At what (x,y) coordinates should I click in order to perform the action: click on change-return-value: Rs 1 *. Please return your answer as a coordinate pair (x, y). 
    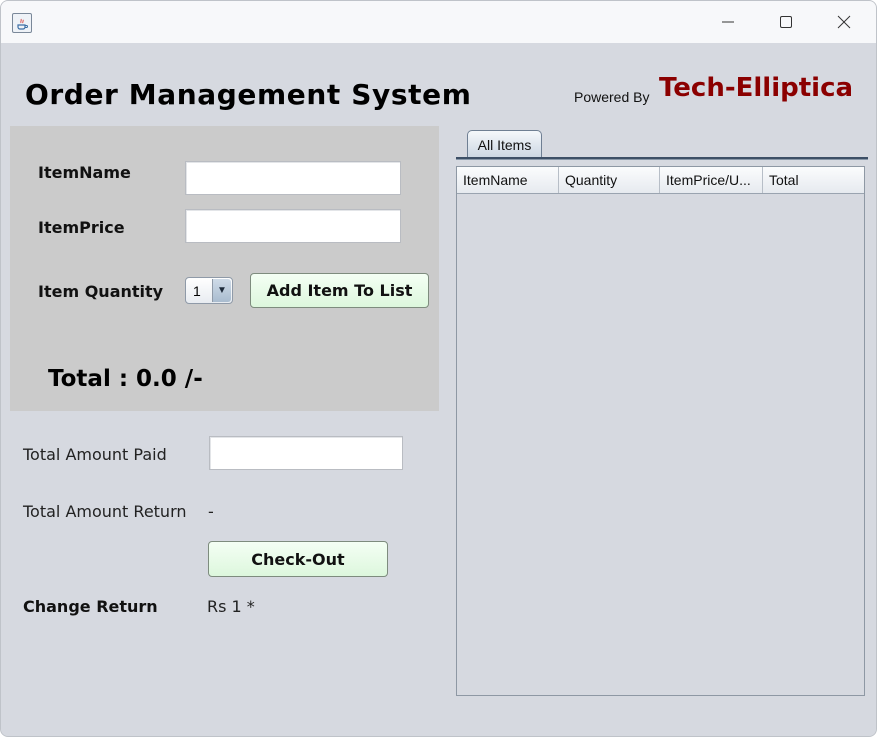
    Looking at the image, I should click on (231, 606).